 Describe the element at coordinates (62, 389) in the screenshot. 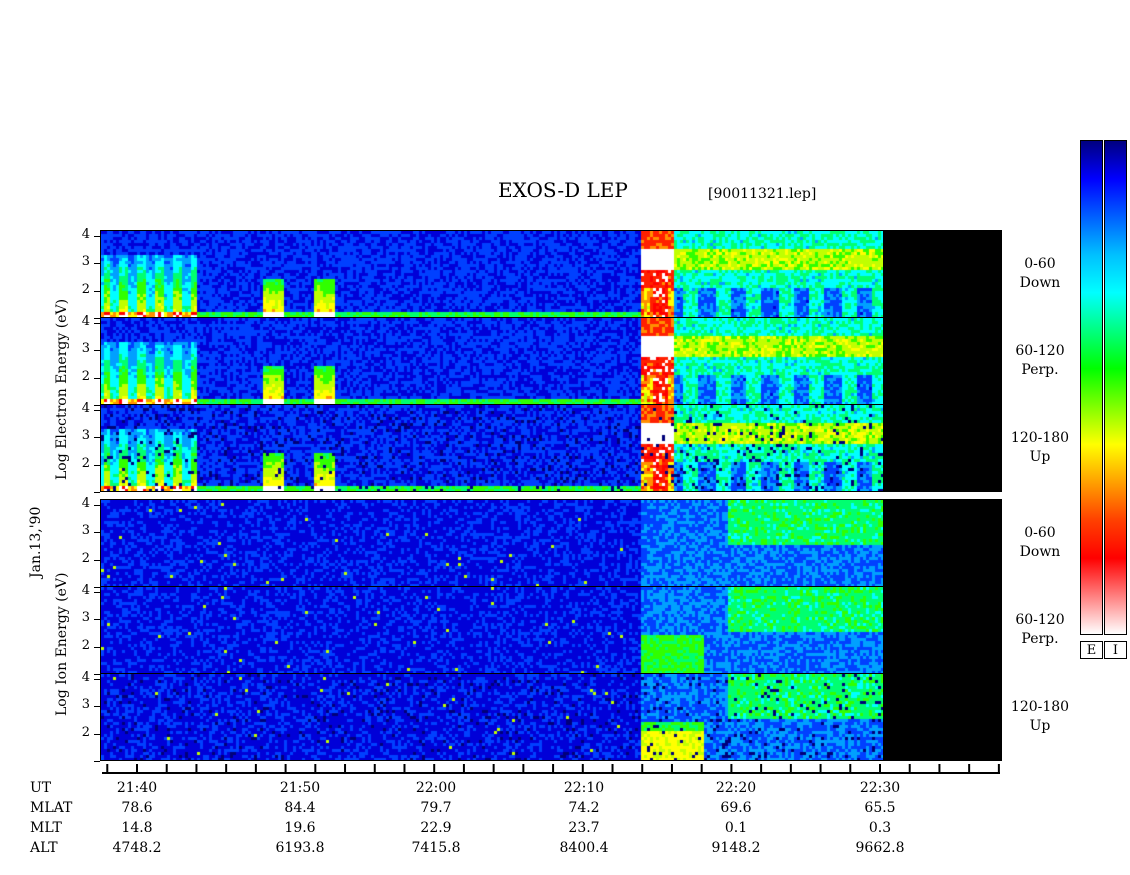

I see `electron-axis-label: Log Electron Energy (eV)` at that location.